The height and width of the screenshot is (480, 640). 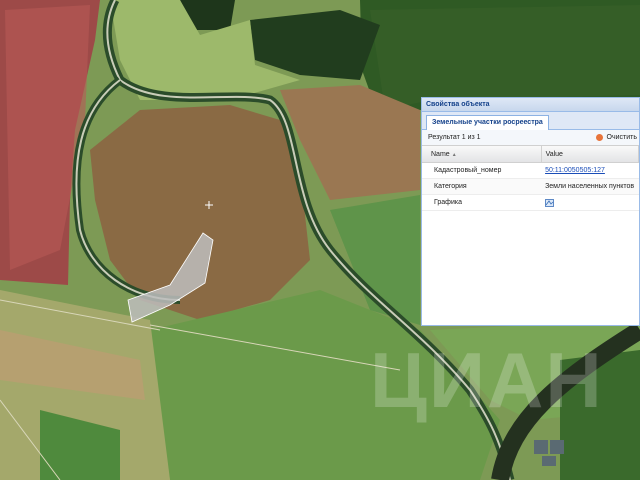 I want to click on tab-bar: Земельные участки росреестра, so click(x=530, y=121).